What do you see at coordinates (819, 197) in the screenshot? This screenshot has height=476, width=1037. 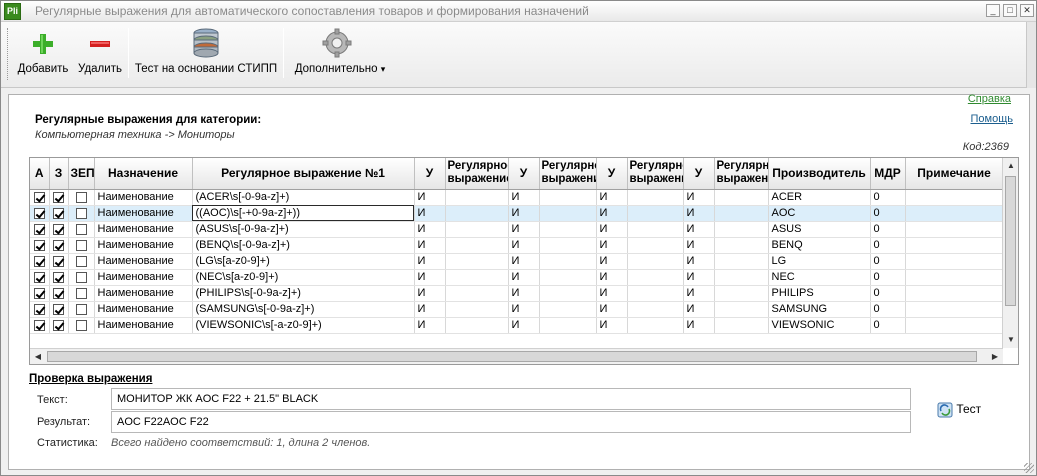 I see `cell-manufacturer: ACER` at bounding box center [819, 197].